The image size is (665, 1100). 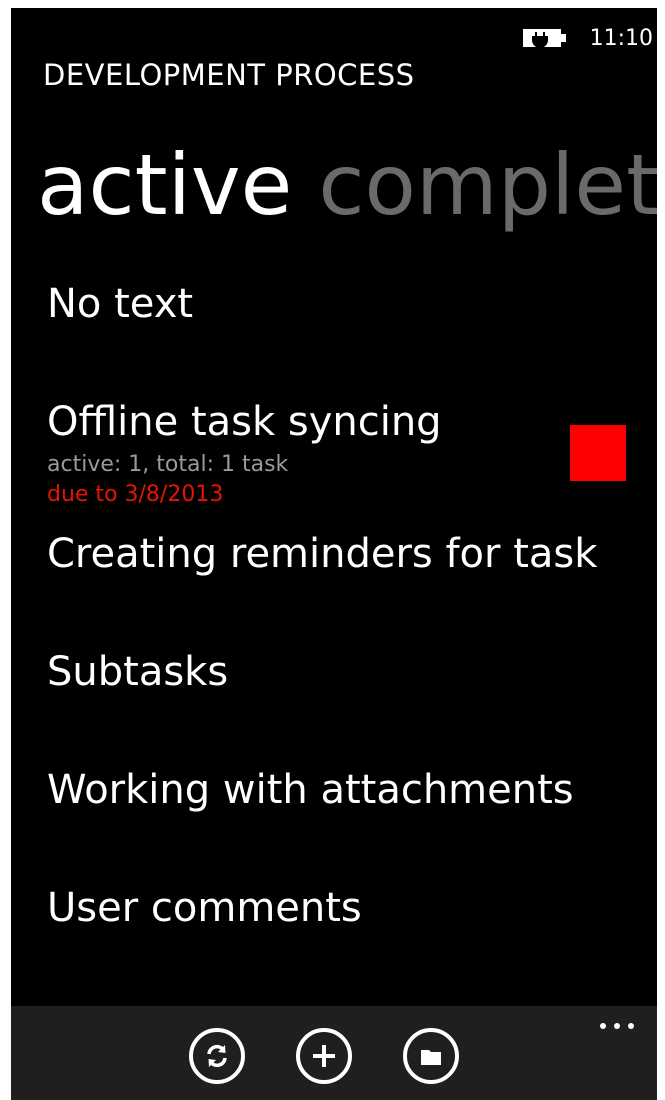 I want to click on folder-icon, so click(x=431, y=1057).